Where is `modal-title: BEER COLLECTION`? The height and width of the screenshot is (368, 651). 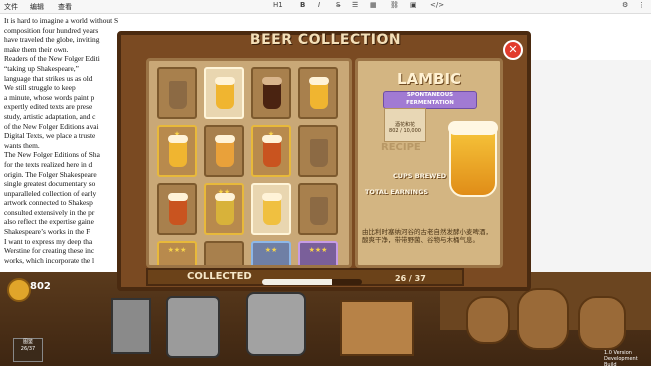
modal-title: BEER COLLECTION is located at coordinates (325, 40).